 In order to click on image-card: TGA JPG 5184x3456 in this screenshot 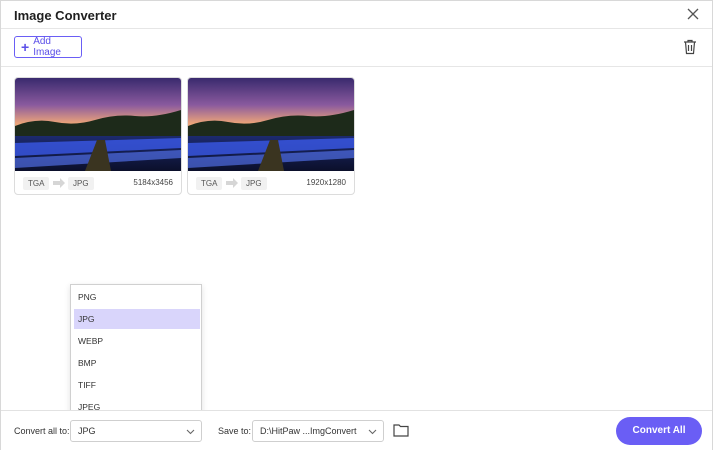, I will do `click(98, 136)`.